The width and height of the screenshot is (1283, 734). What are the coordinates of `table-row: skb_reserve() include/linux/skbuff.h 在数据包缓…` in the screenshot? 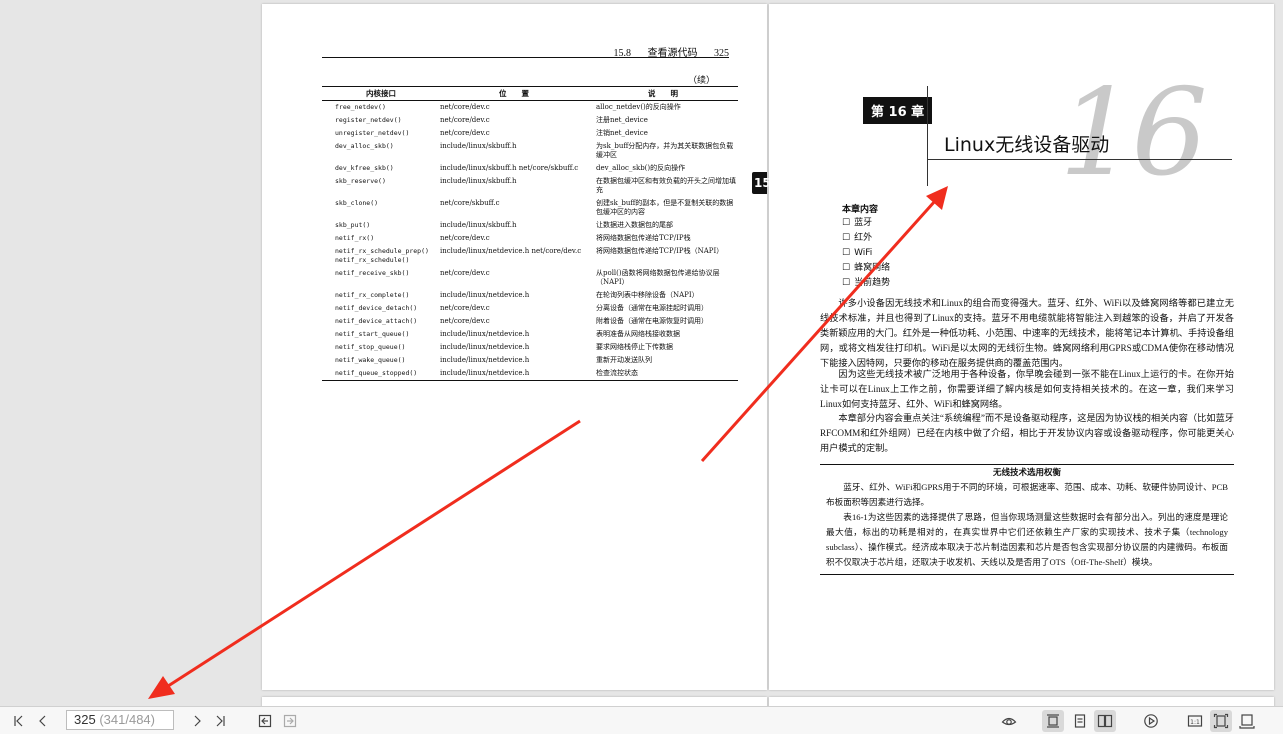 It's located at (530, 186).